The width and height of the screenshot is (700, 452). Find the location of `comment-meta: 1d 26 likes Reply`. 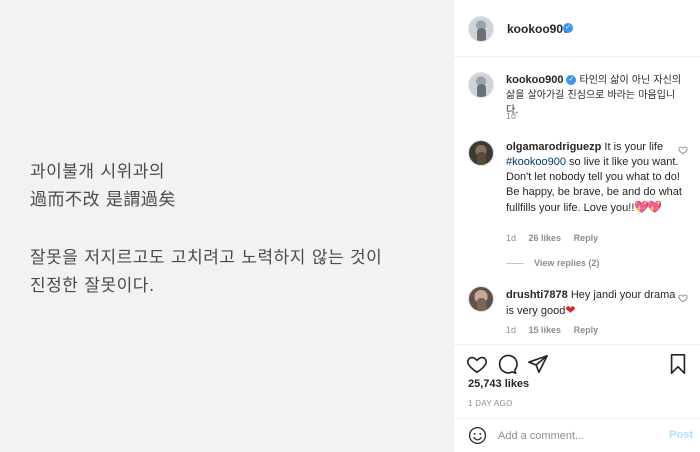

comment-meta: 1d 26 likes Reply is located at coordinates (557, 238).